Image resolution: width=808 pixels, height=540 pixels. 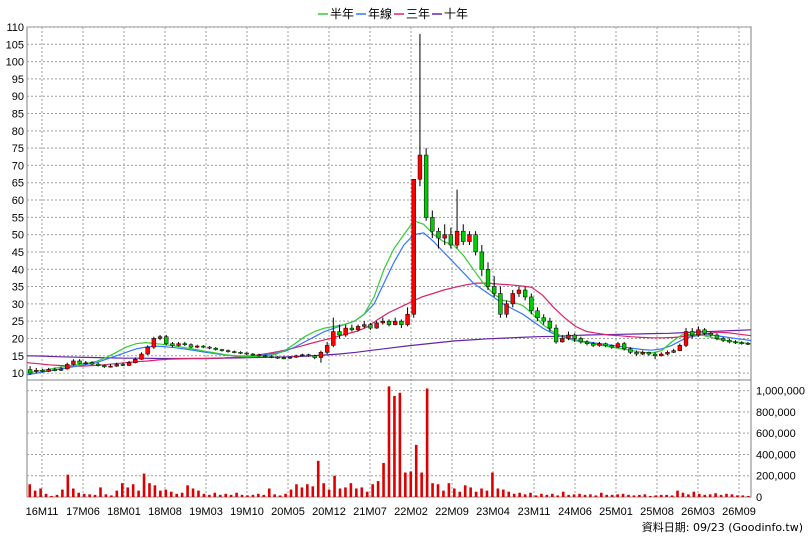 I want to click on volume-tick-label: 800,000, so click(x=776, y=413).